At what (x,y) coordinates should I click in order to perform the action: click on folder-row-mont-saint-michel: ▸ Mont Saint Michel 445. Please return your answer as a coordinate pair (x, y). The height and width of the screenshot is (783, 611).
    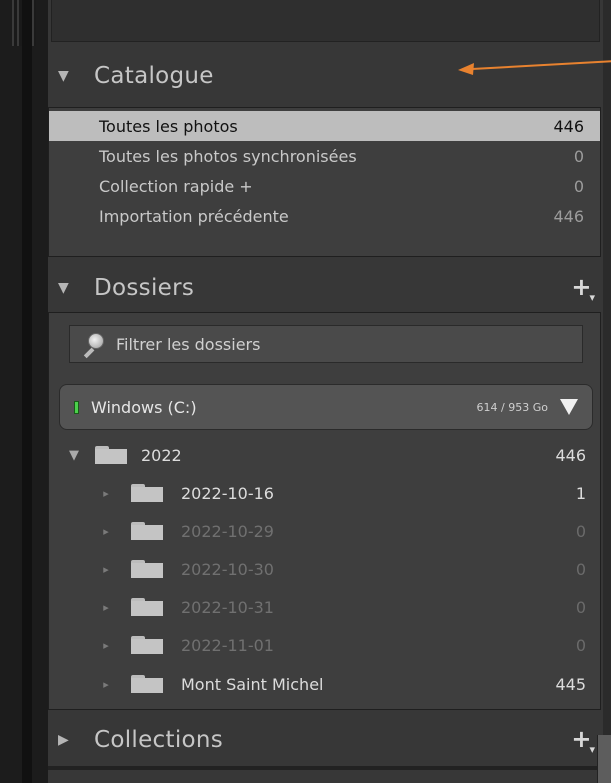
    Looking at the image, I should click on (325, 684).